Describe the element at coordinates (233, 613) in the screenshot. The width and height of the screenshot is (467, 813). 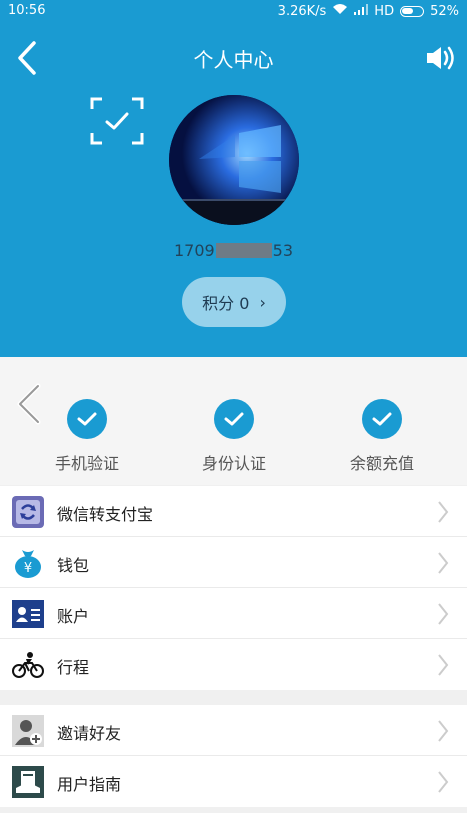
I see `menu-item-account: 账户` at that location.